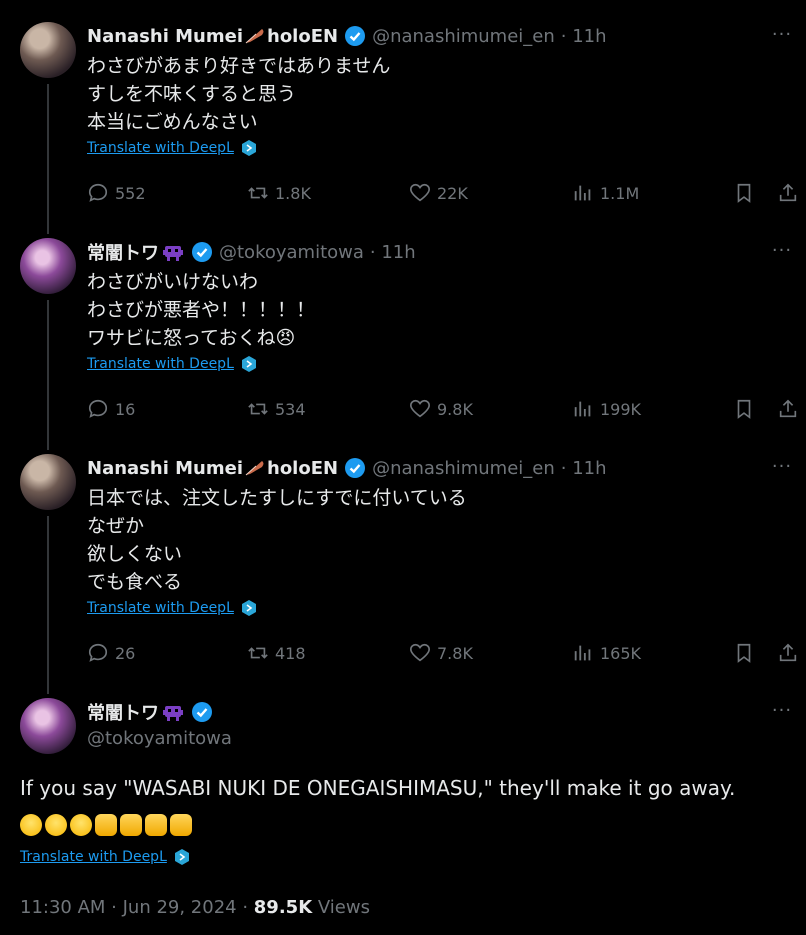  I want to click on repost-button: 418, so click(276, 653).